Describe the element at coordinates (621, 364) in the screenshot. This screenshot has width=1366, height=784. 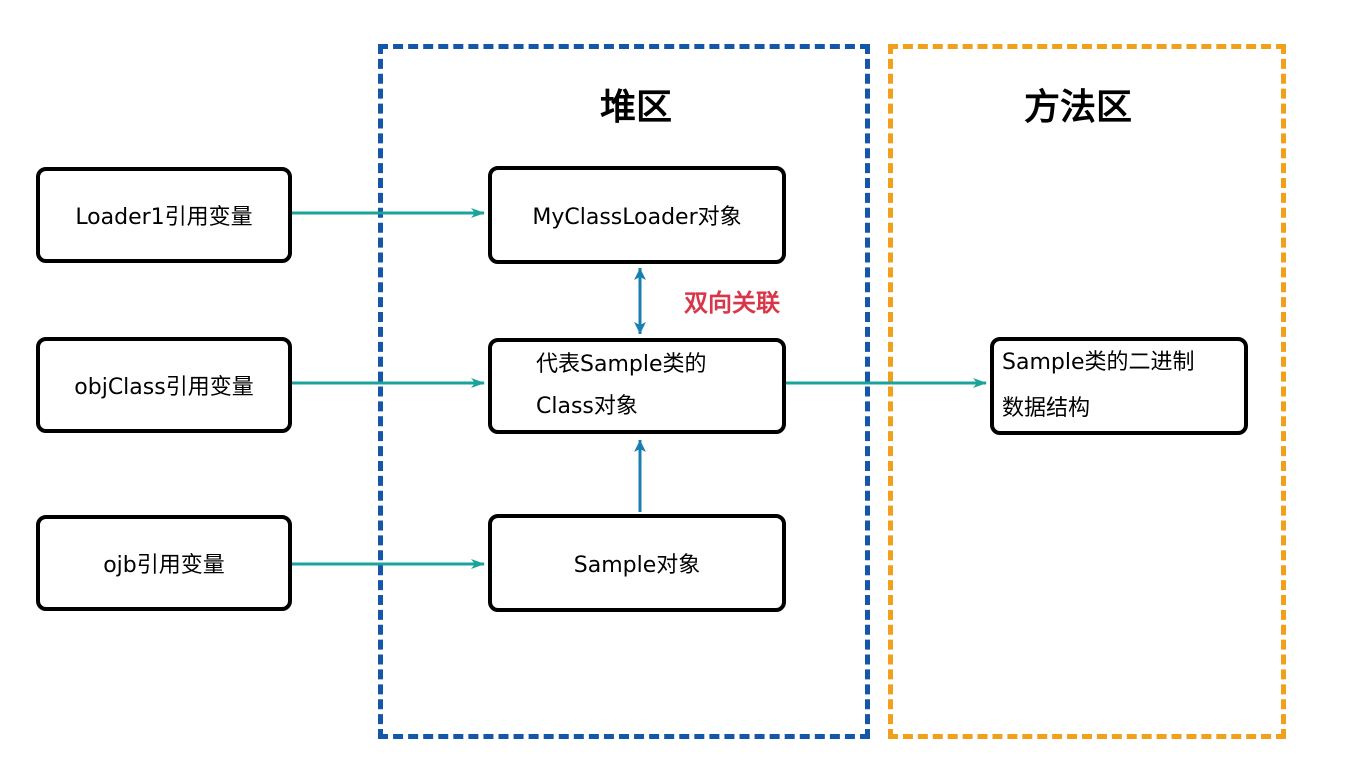
I see `class-object-label-line1: 代表Sample类的` at that location.